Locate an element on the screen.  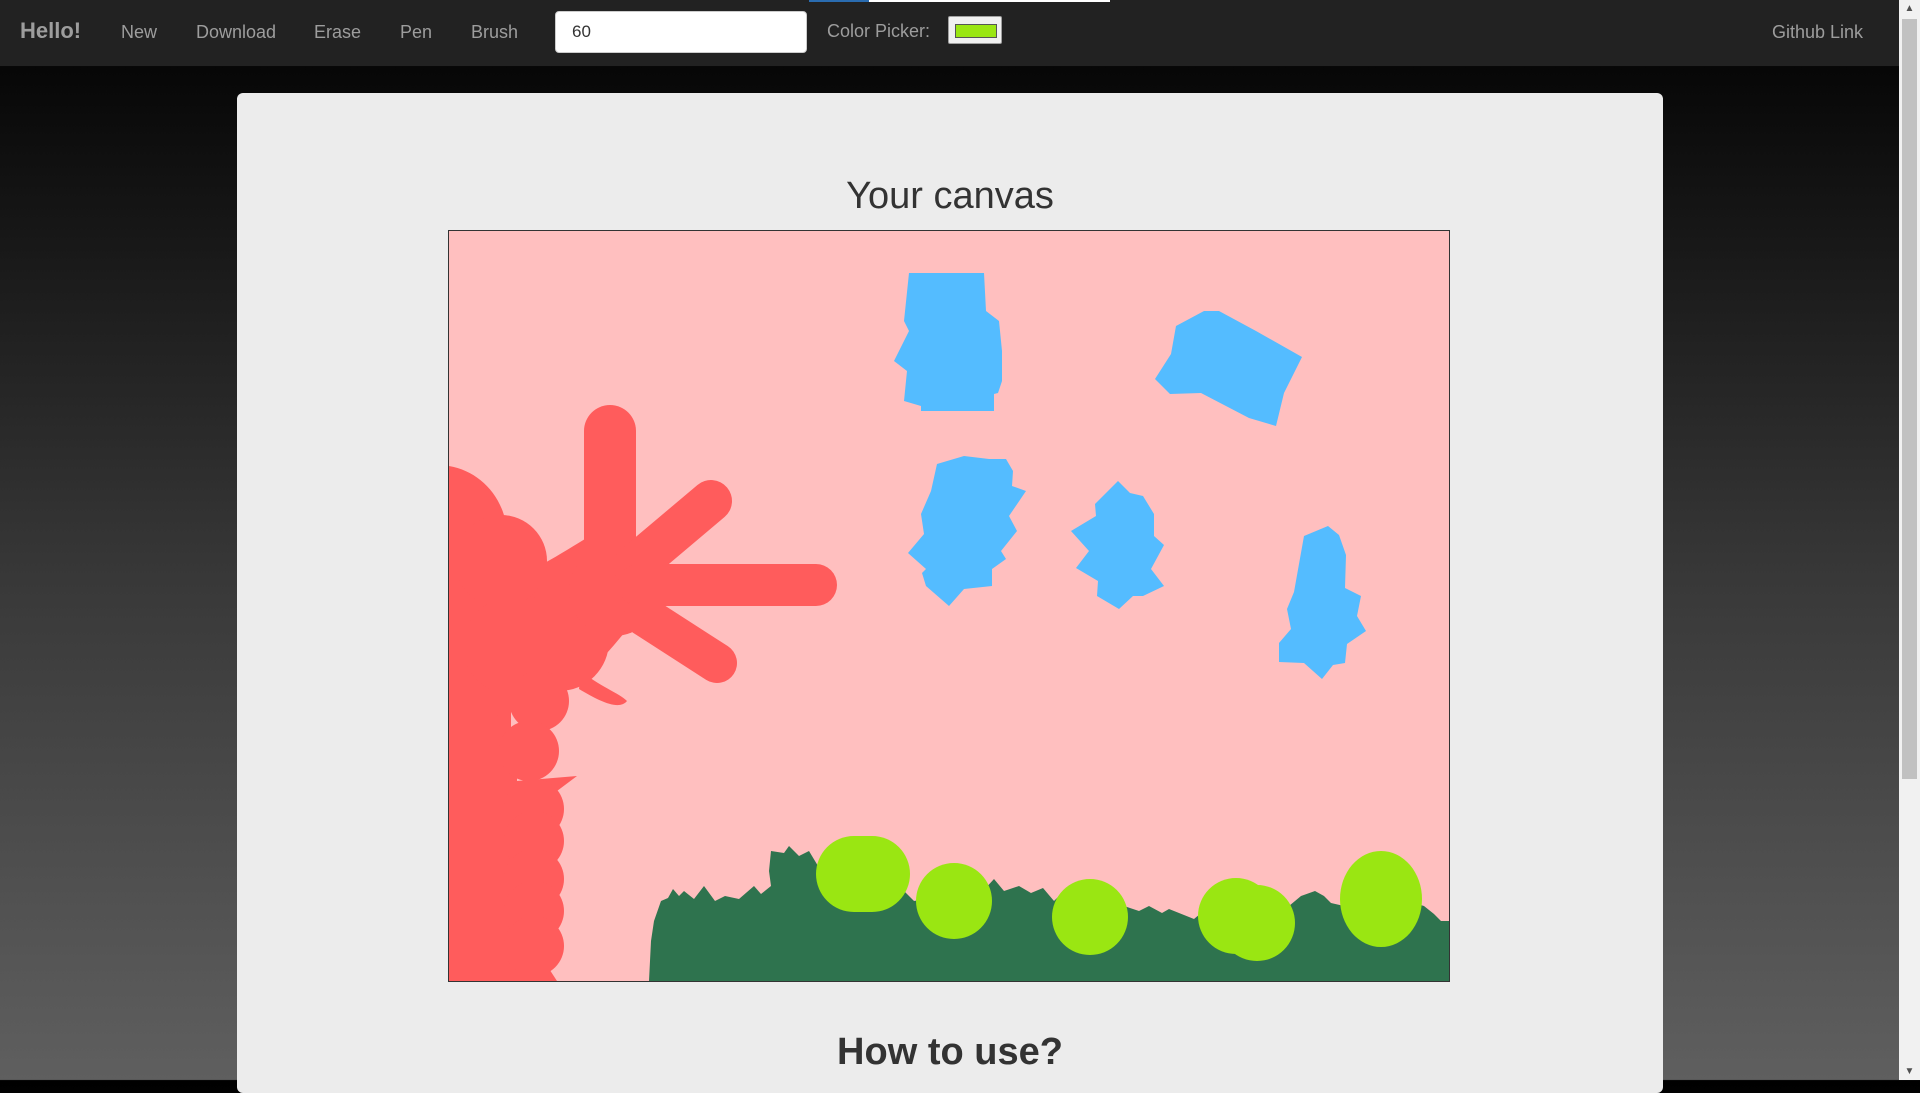
github-link: Github Link is located at coordinates (1817, 32).